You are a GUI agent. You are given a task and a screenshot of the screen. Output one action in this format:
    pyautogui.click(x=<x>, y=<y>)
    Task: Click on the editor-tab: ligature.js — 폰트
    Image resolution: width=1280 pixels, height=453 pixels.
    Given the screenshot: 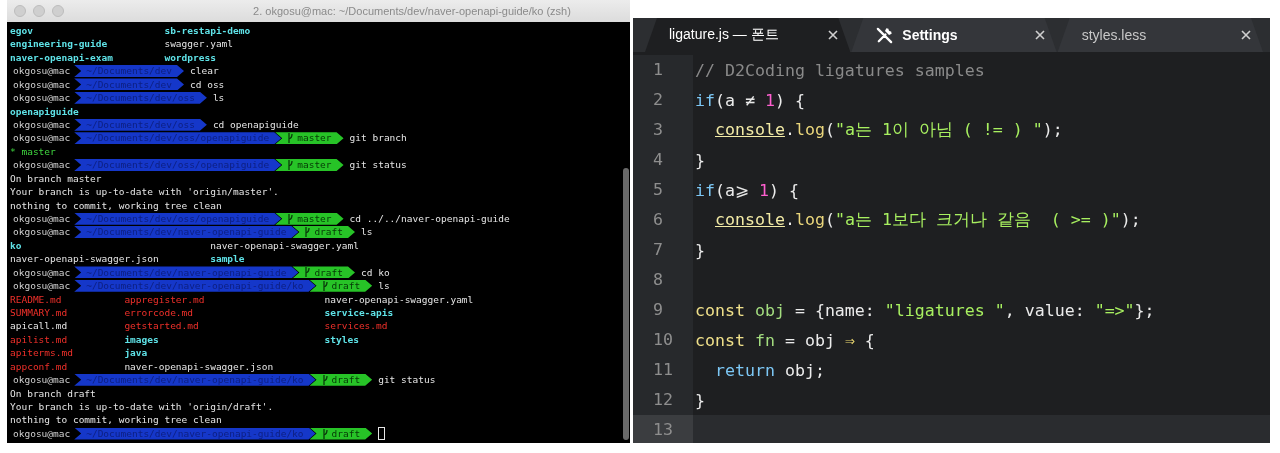 What is the action you would take?
    pyautogui.click(x=748, y=35)
    